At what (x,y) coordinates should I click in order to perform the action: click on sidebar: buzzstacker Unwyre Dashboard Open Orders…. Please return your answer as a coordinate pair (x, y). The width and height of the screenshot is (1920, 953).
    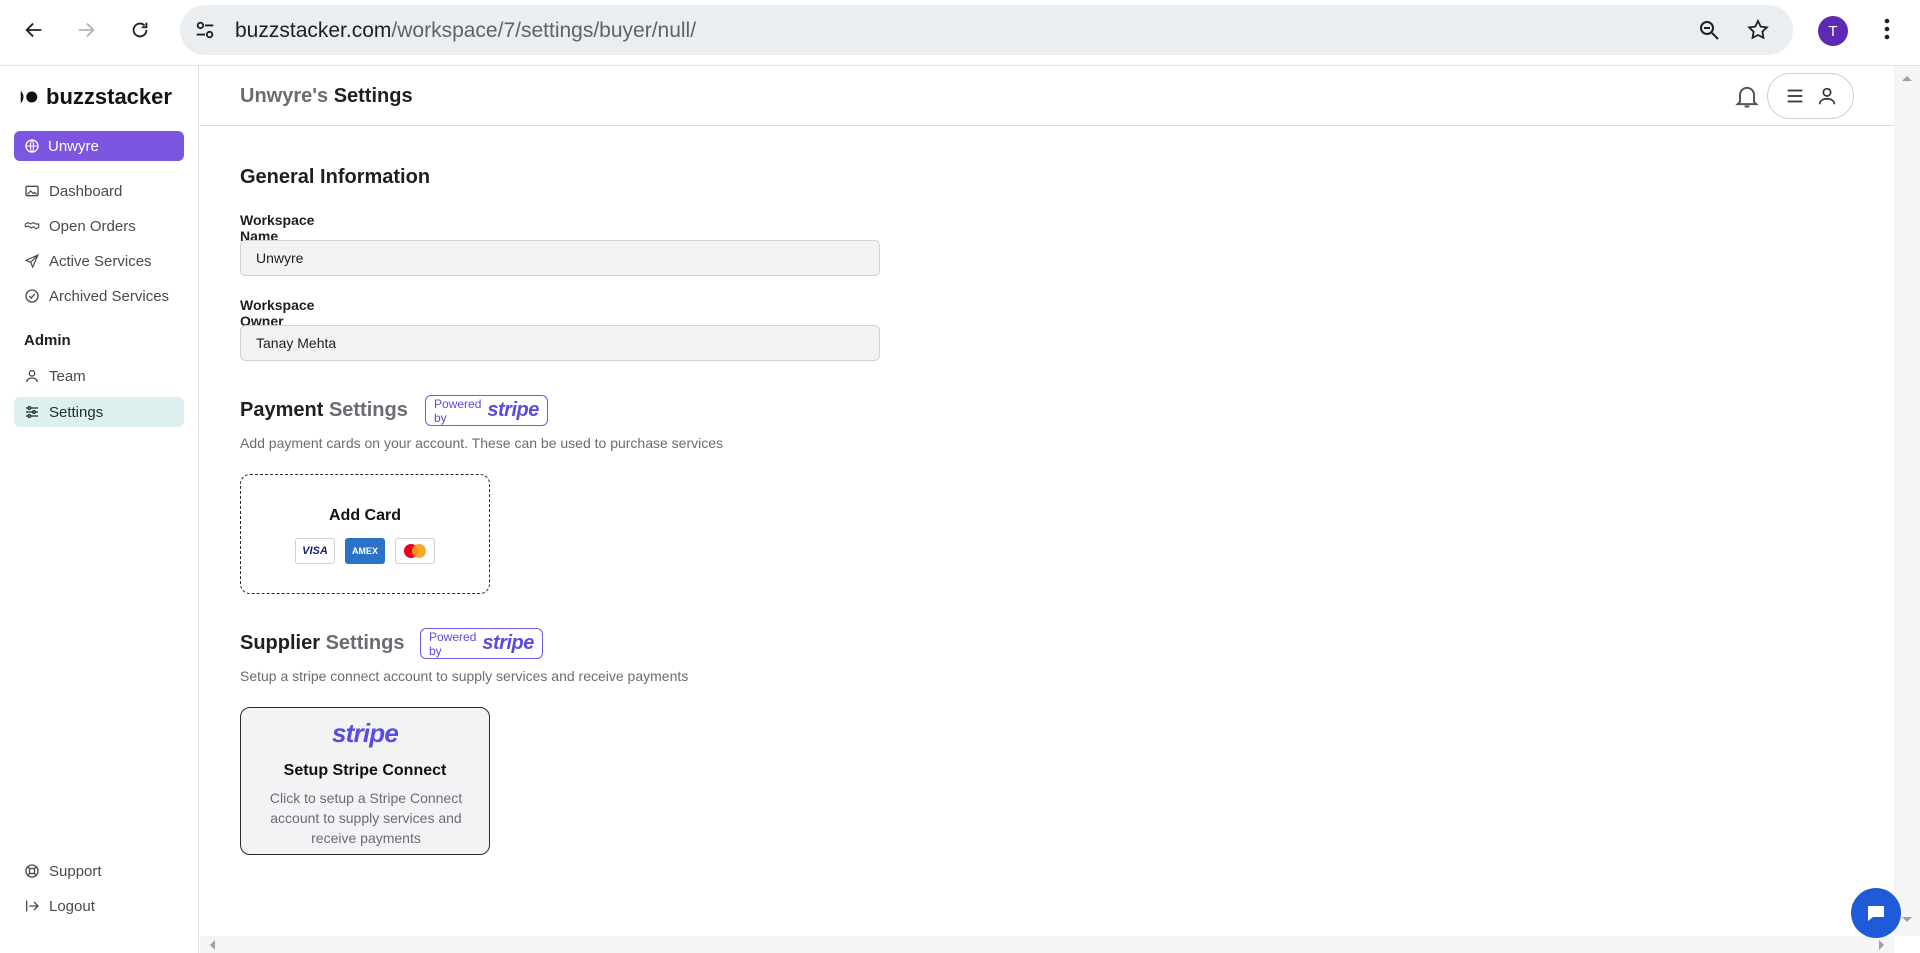
    Looking at the image, I should click on (99, 509).